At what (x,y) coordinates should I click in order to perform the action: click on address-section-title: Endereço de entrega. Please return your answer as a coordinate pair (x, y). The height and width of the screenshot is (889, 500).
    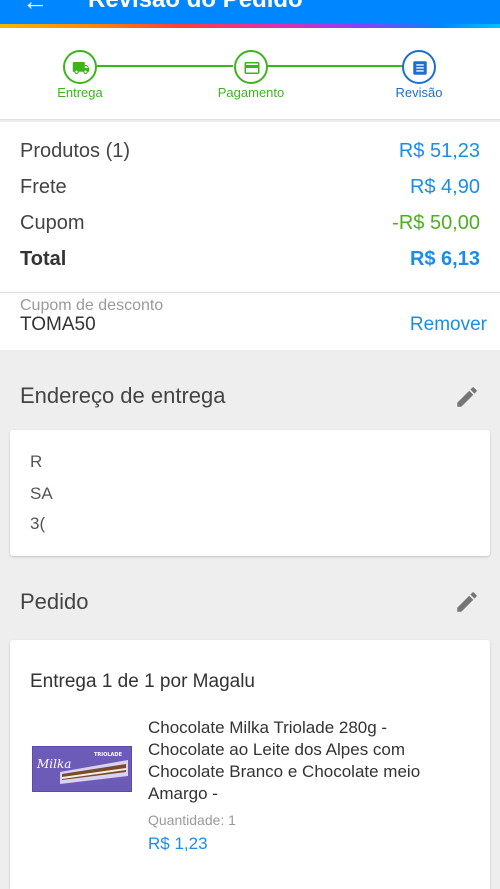
    Looking at the image, I should click on (123, 395).